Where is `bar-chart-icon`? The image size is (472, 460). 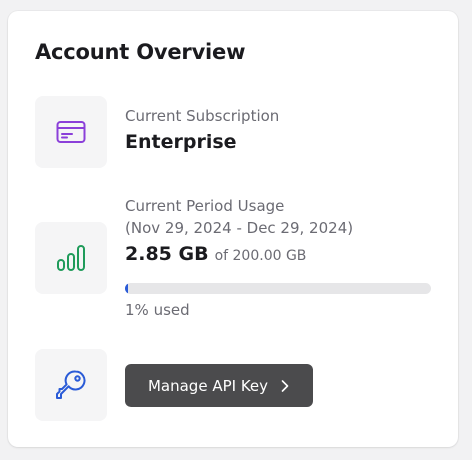 bar-chart-icon is located at coordinates (71, 258).